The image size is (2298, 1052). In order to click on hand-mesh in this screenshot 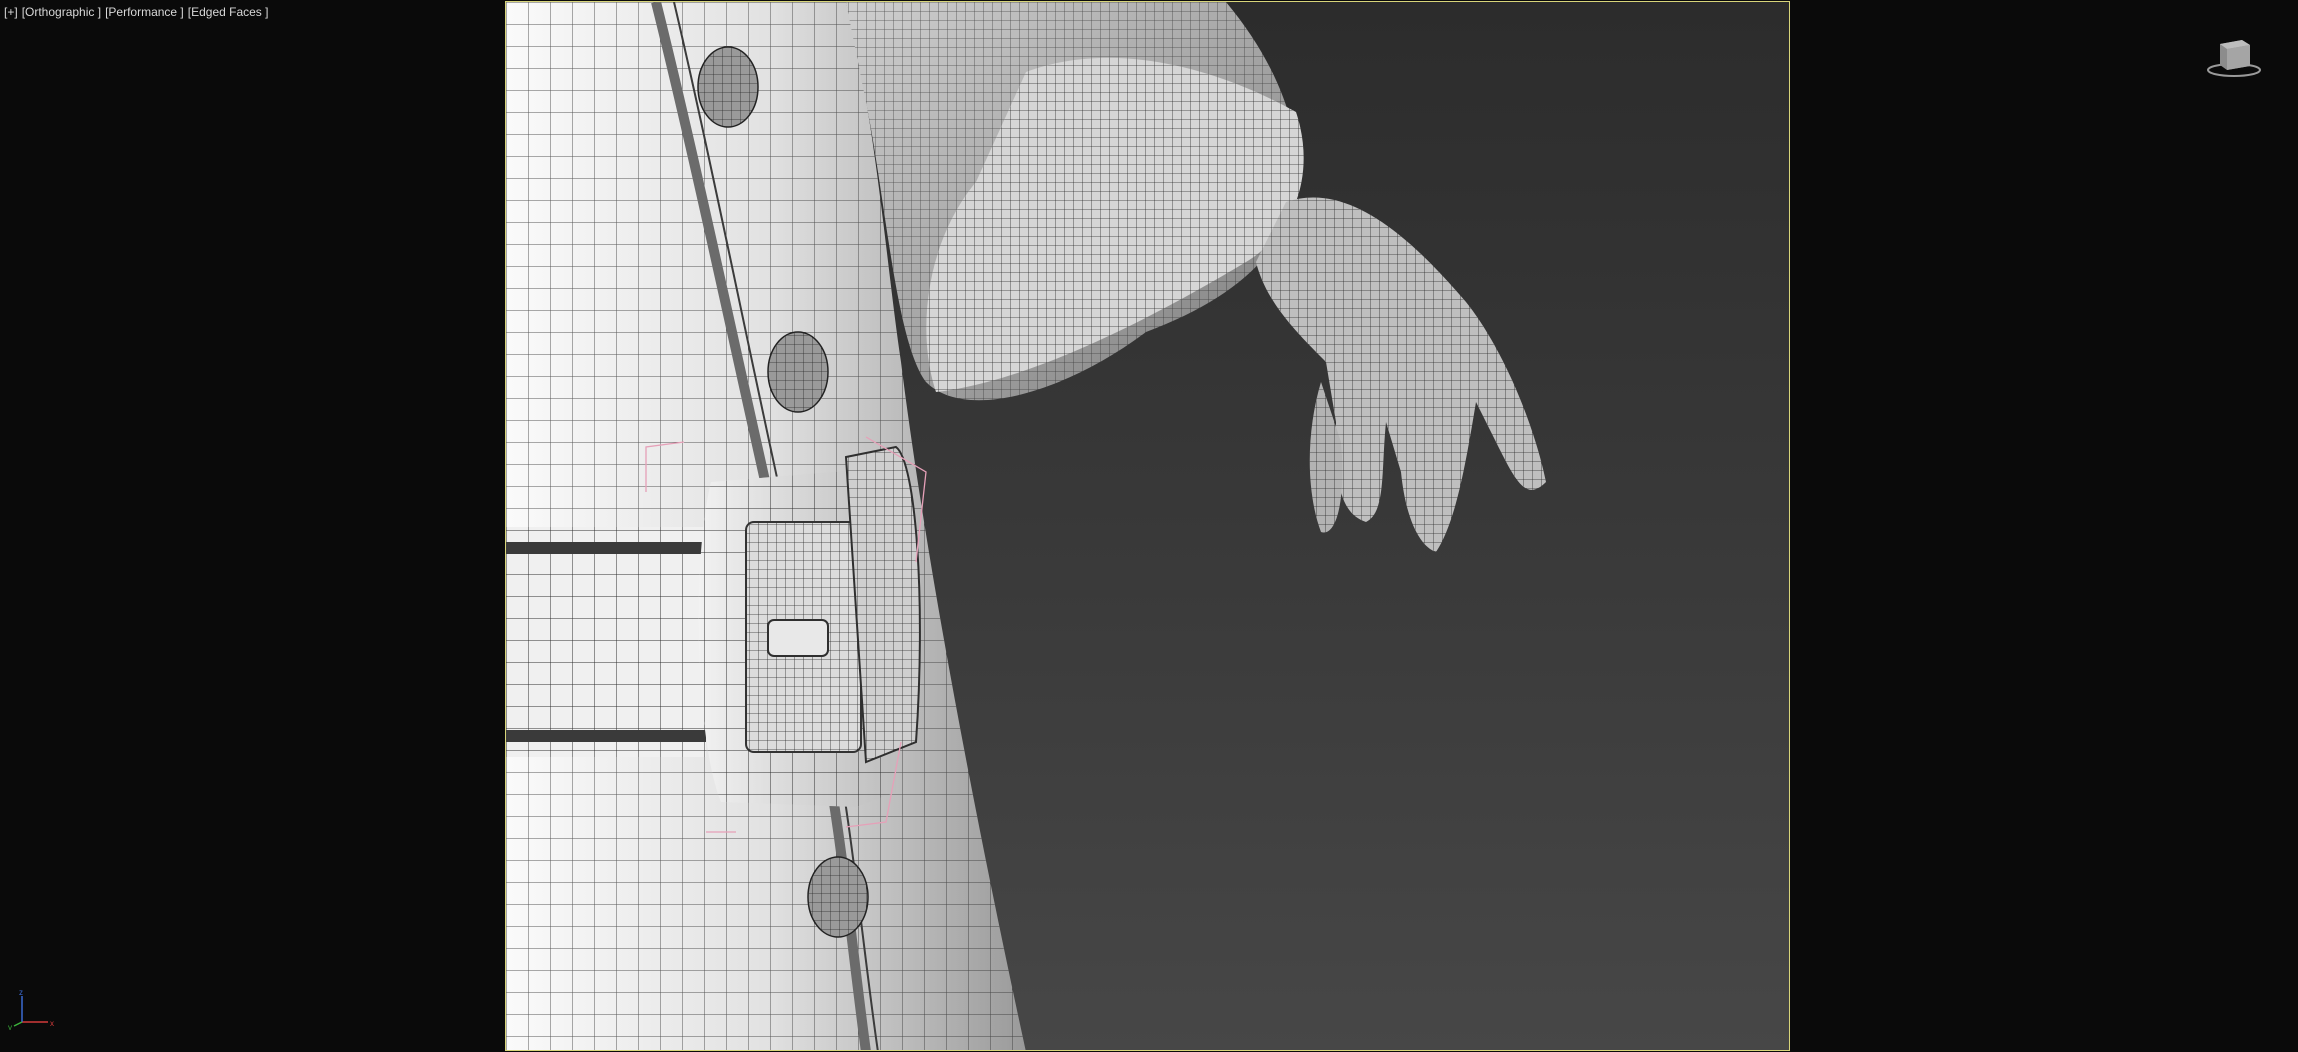, I will do `click(1401, 374)`.